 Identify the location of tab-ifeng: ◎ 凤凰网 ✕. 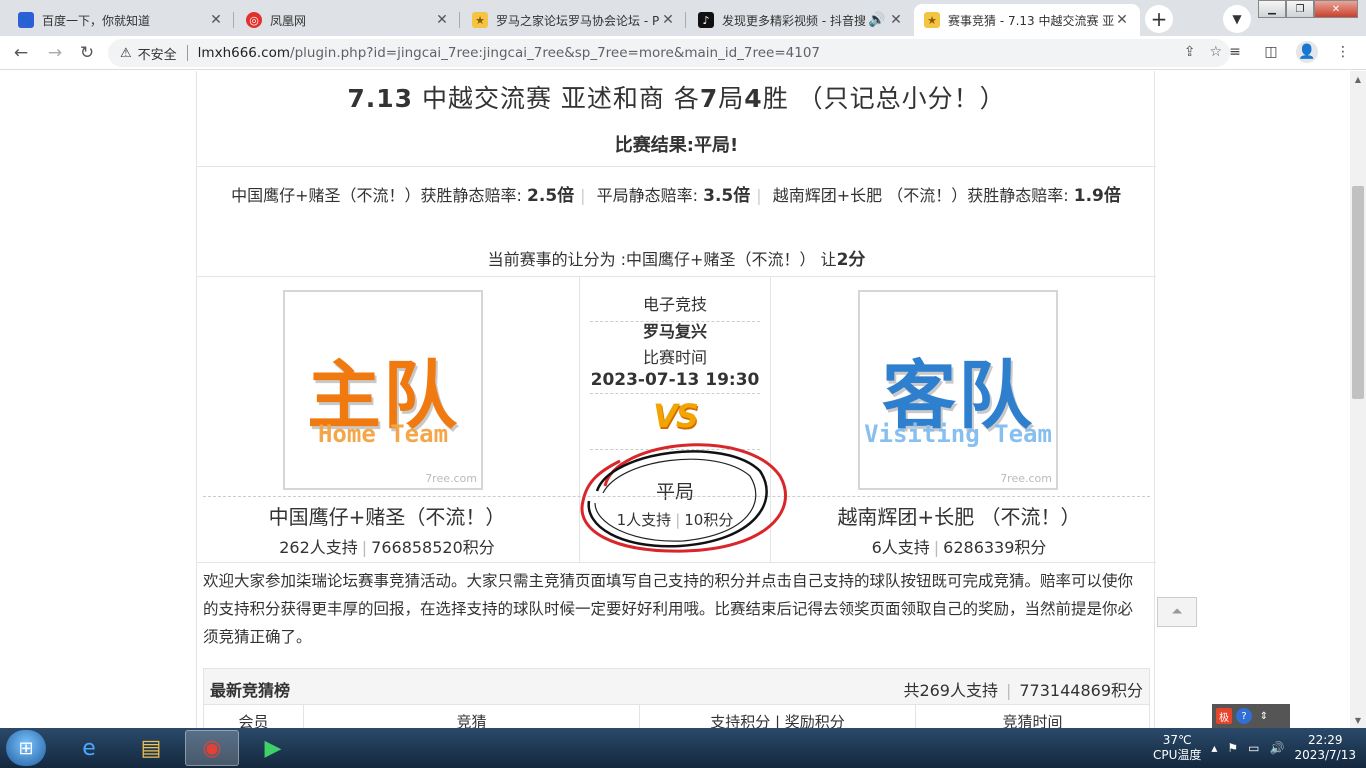
(348, 20).